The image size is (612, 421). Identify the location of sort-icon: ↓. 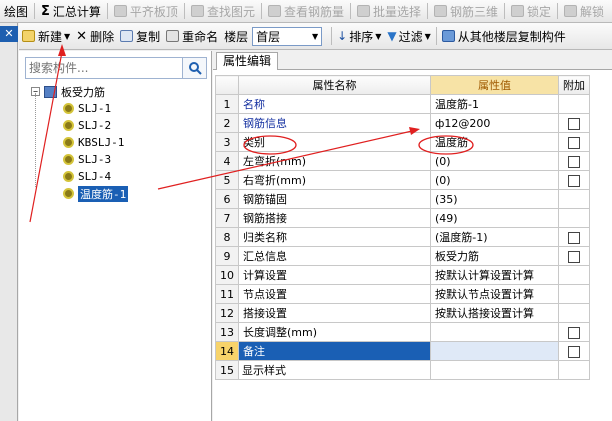
(342, 36).